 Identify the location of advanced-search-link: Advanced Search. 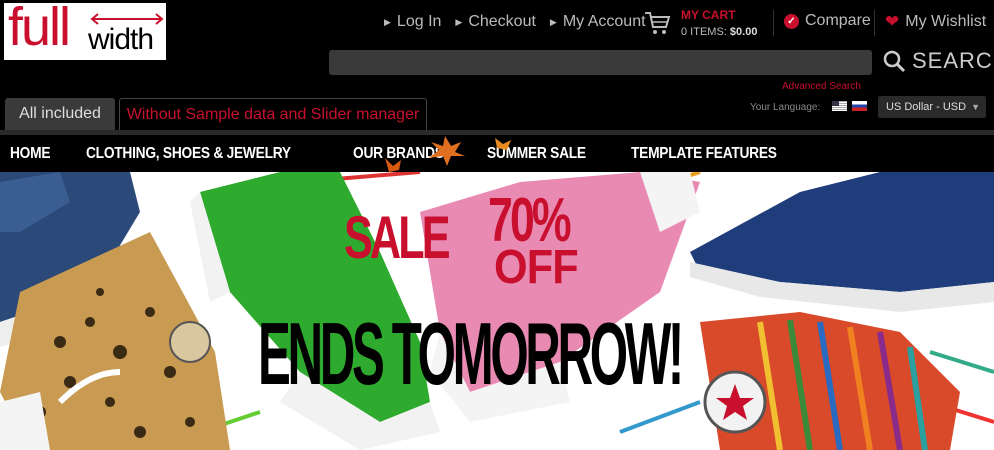
(821, 86).